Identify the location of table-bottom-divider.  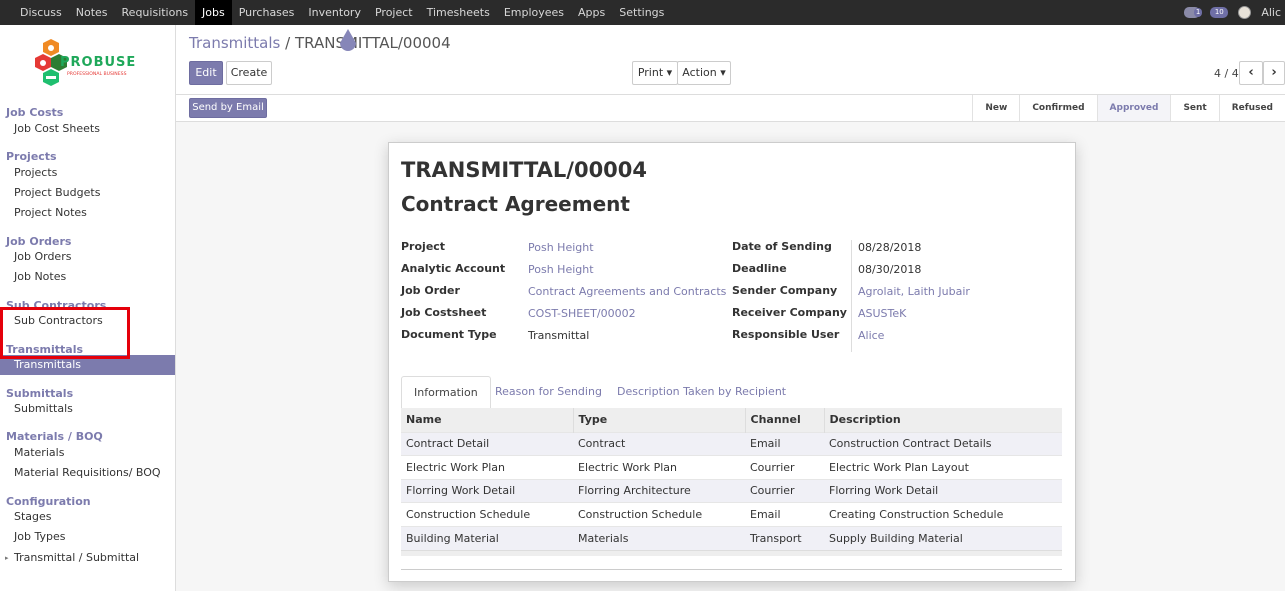
(731, 569).